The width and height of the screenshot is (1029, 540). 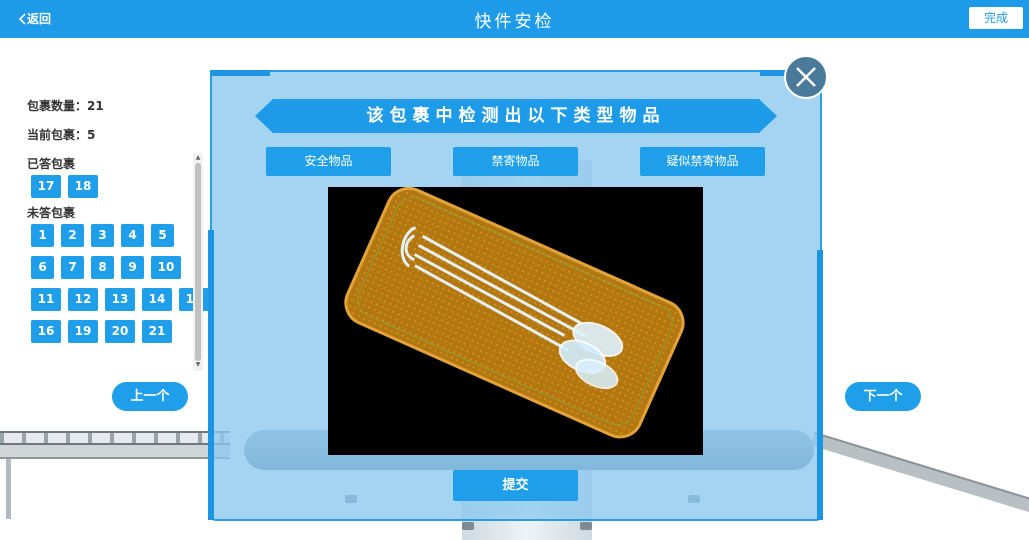 What do you see at coordinates (83, 299) in the screenshot?
I see `package-button: 12` at bounding box center [83, 299].